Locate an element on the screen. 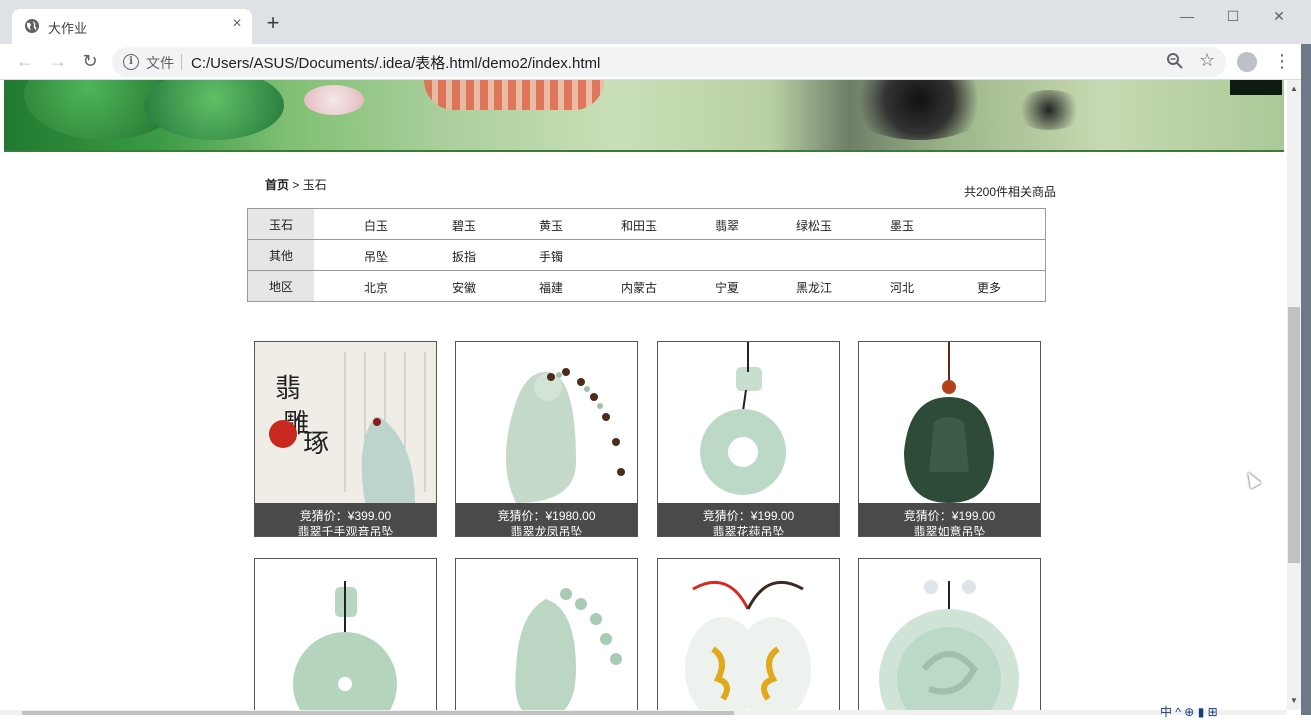  product-price: 竞猜价：¥1980.00 is located at coordinates (546, 516).